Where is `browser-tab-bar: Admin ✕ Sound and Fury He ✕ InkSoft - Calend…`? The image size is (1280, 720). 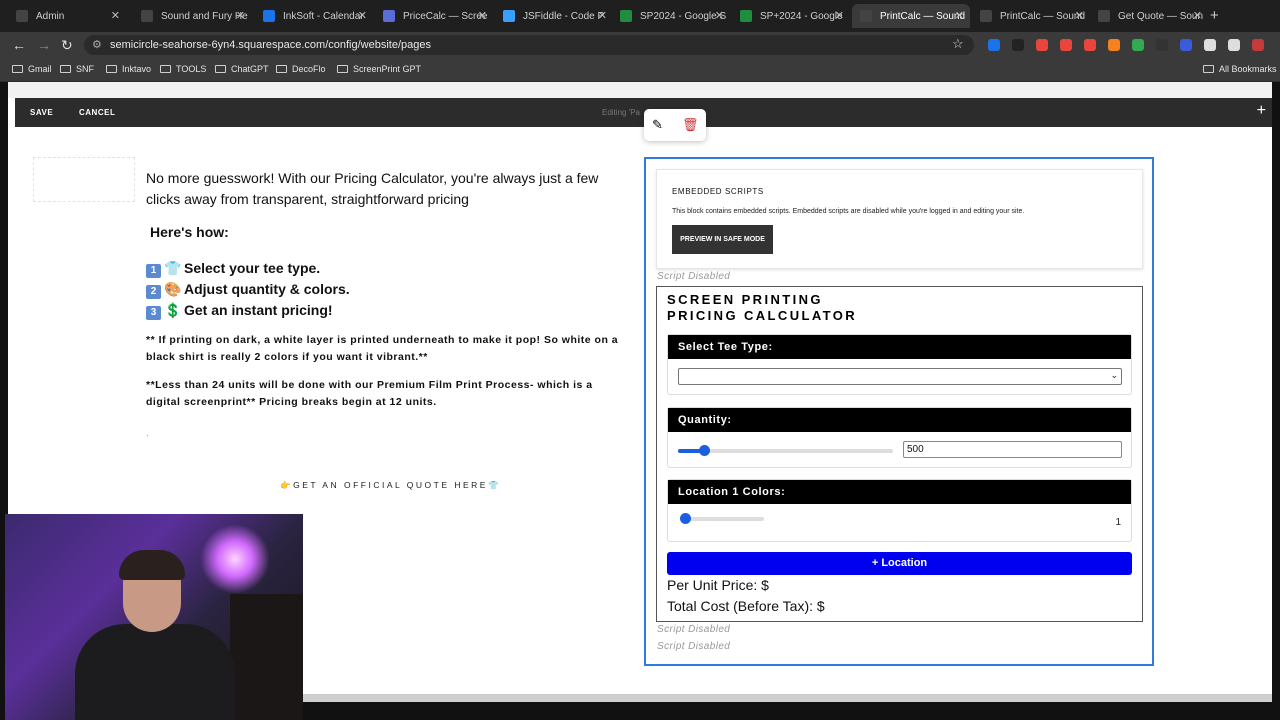
browser-tab-bar: Admin ✕ Sound and Fury He ✕ InkSoft - Calend… is located at coordinates (640, 16).